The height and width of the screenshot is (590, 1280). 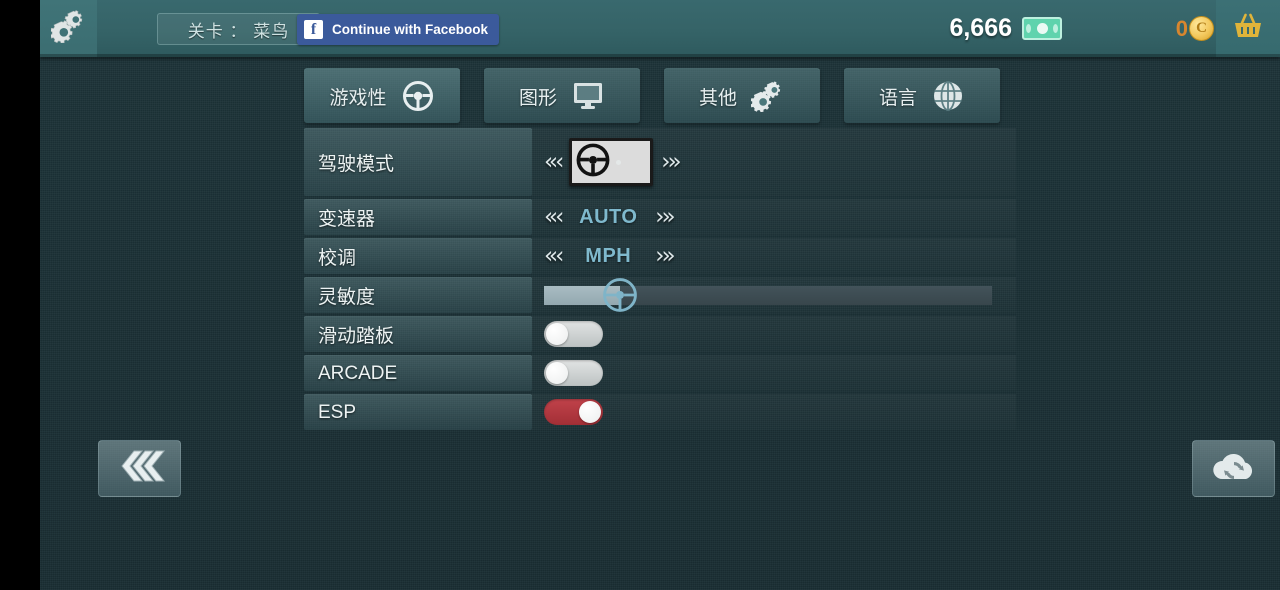 I want to click on facebook-login-button: f Continue with Facebook, so click(x=398, y=29).